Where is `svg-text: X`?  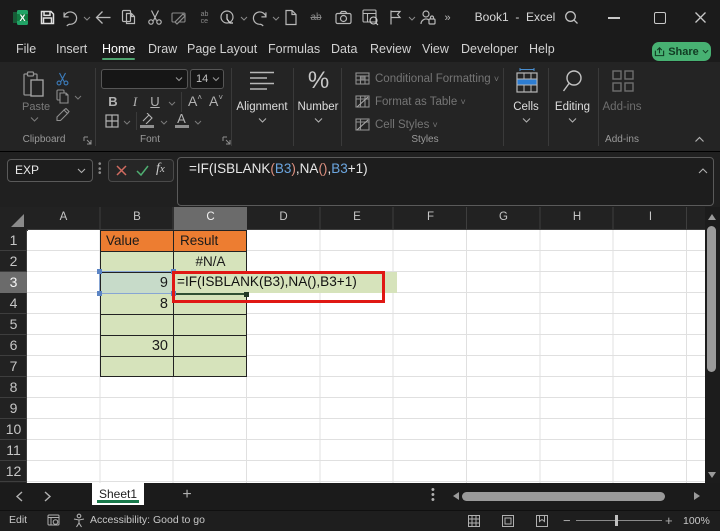
svg-text: X is located at coordinates (22, 18).